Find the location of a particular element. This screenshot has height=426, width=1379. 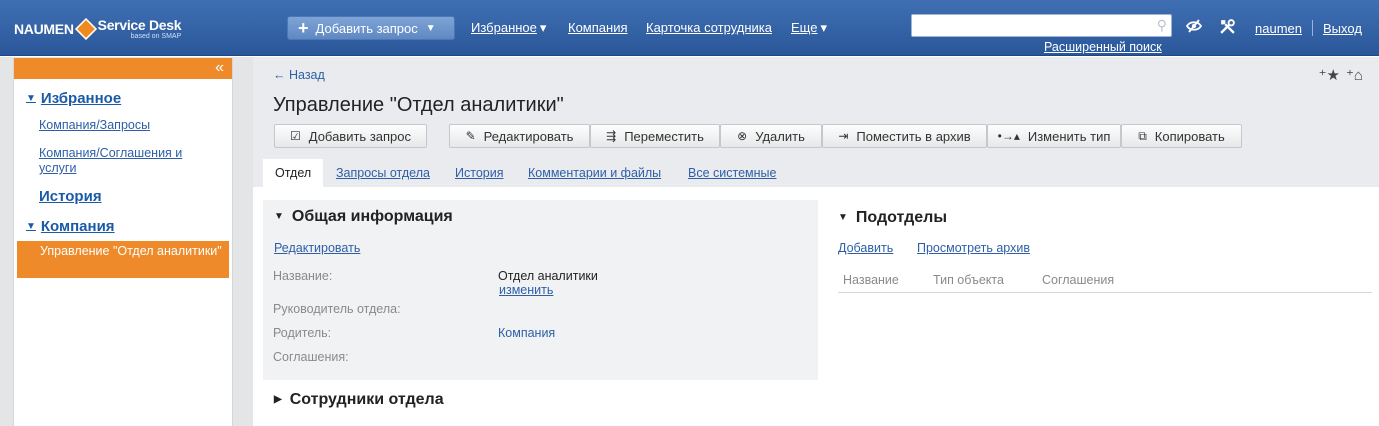

column-header-object-type: Тип объекта is located at coordinates (968, 280).